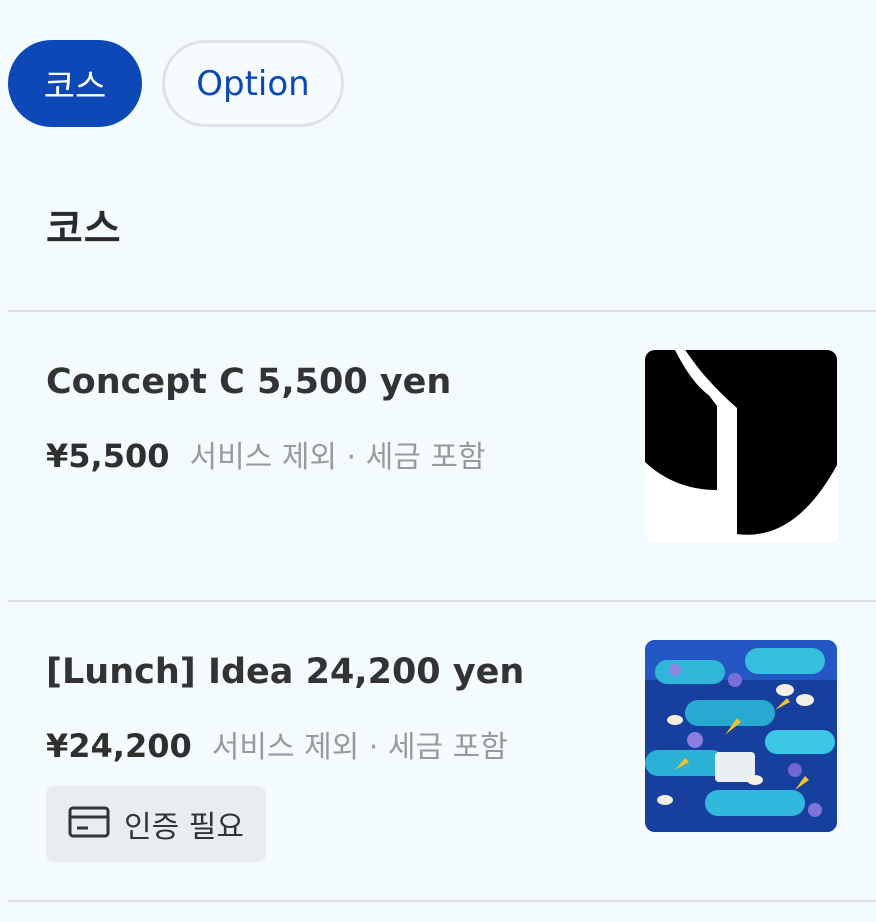 The width and height of the screenshot is (876, 922). I want to click on category-tabs: 코스 Option, so click(176, 83).